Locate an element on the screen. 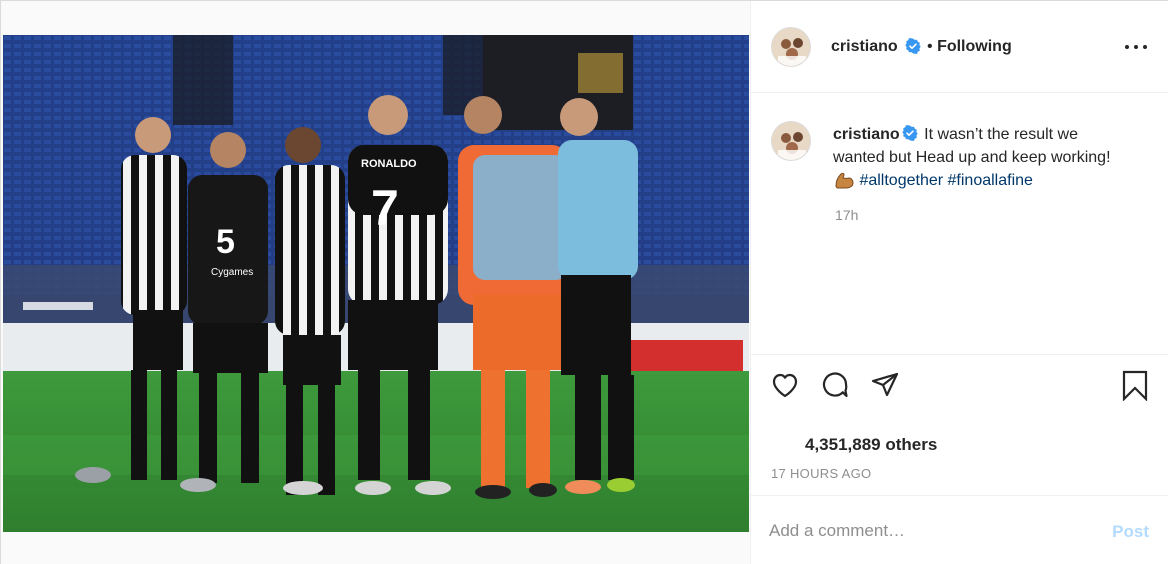 This screenshot has height=564, width=1168. action-bar is located at coordinates (959, 385).